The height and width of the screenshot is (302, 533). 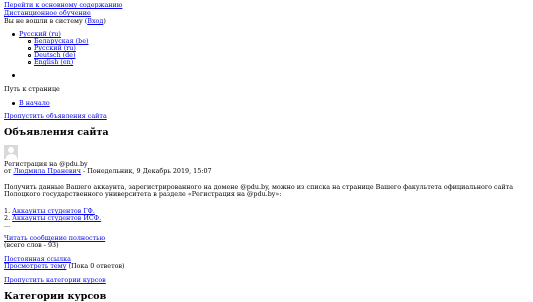 I want to click on discuss-topic-link: Просмотреть тему, so click(x=35, y=266).